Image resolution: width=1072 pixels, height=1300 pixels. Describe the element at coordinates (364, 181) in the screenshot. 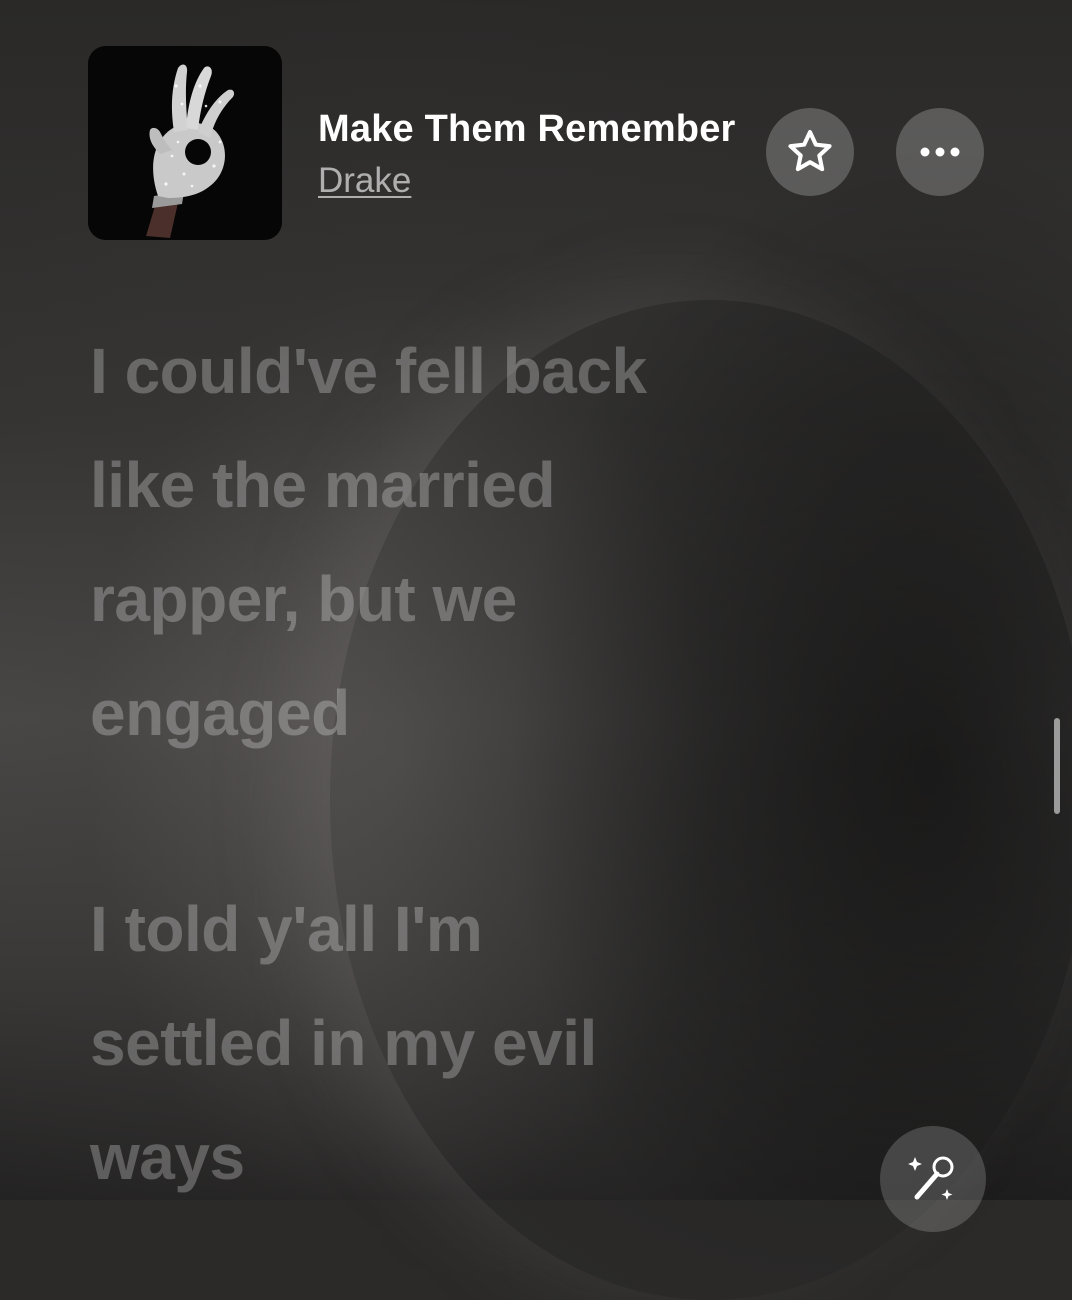

I see `artist-link: Drake` at that location.